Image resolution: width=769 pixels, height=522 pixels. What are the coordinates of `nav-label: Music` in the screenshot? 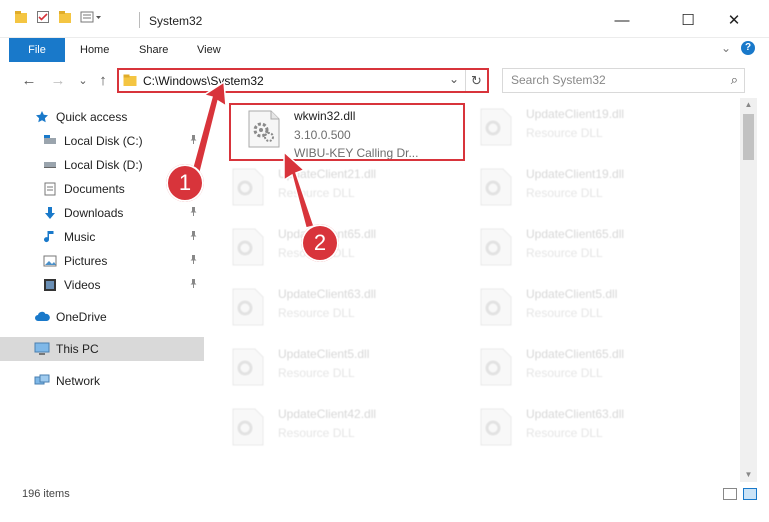 It's located at (80, 237).